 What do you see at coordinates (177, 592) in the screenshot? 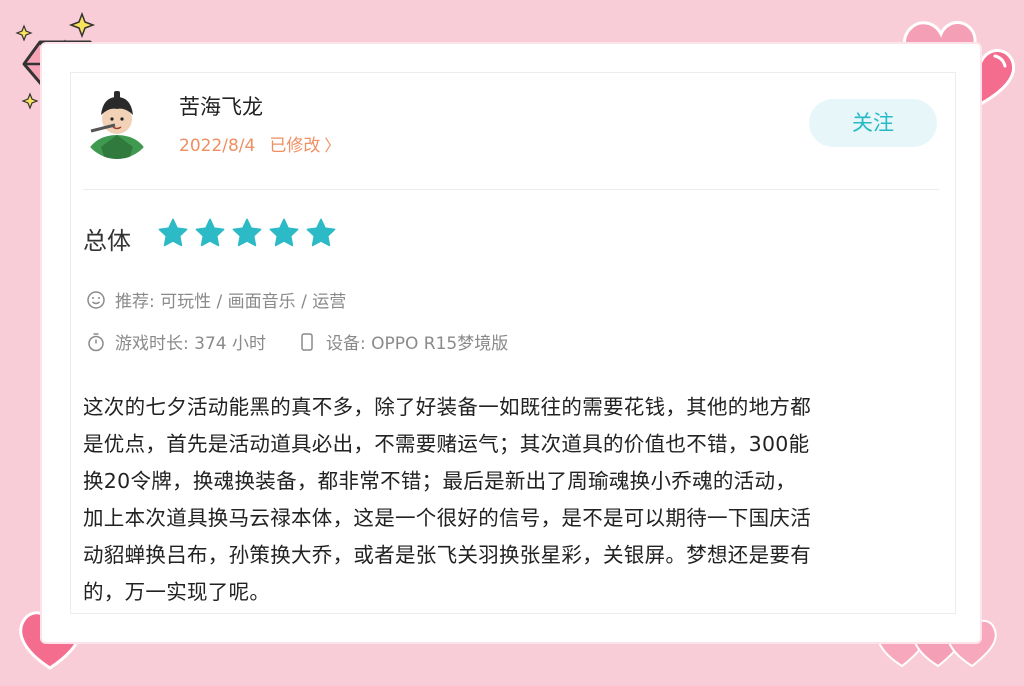
I see `review-line: 的，万一实现了呢。` at bounding box center [177, 592].